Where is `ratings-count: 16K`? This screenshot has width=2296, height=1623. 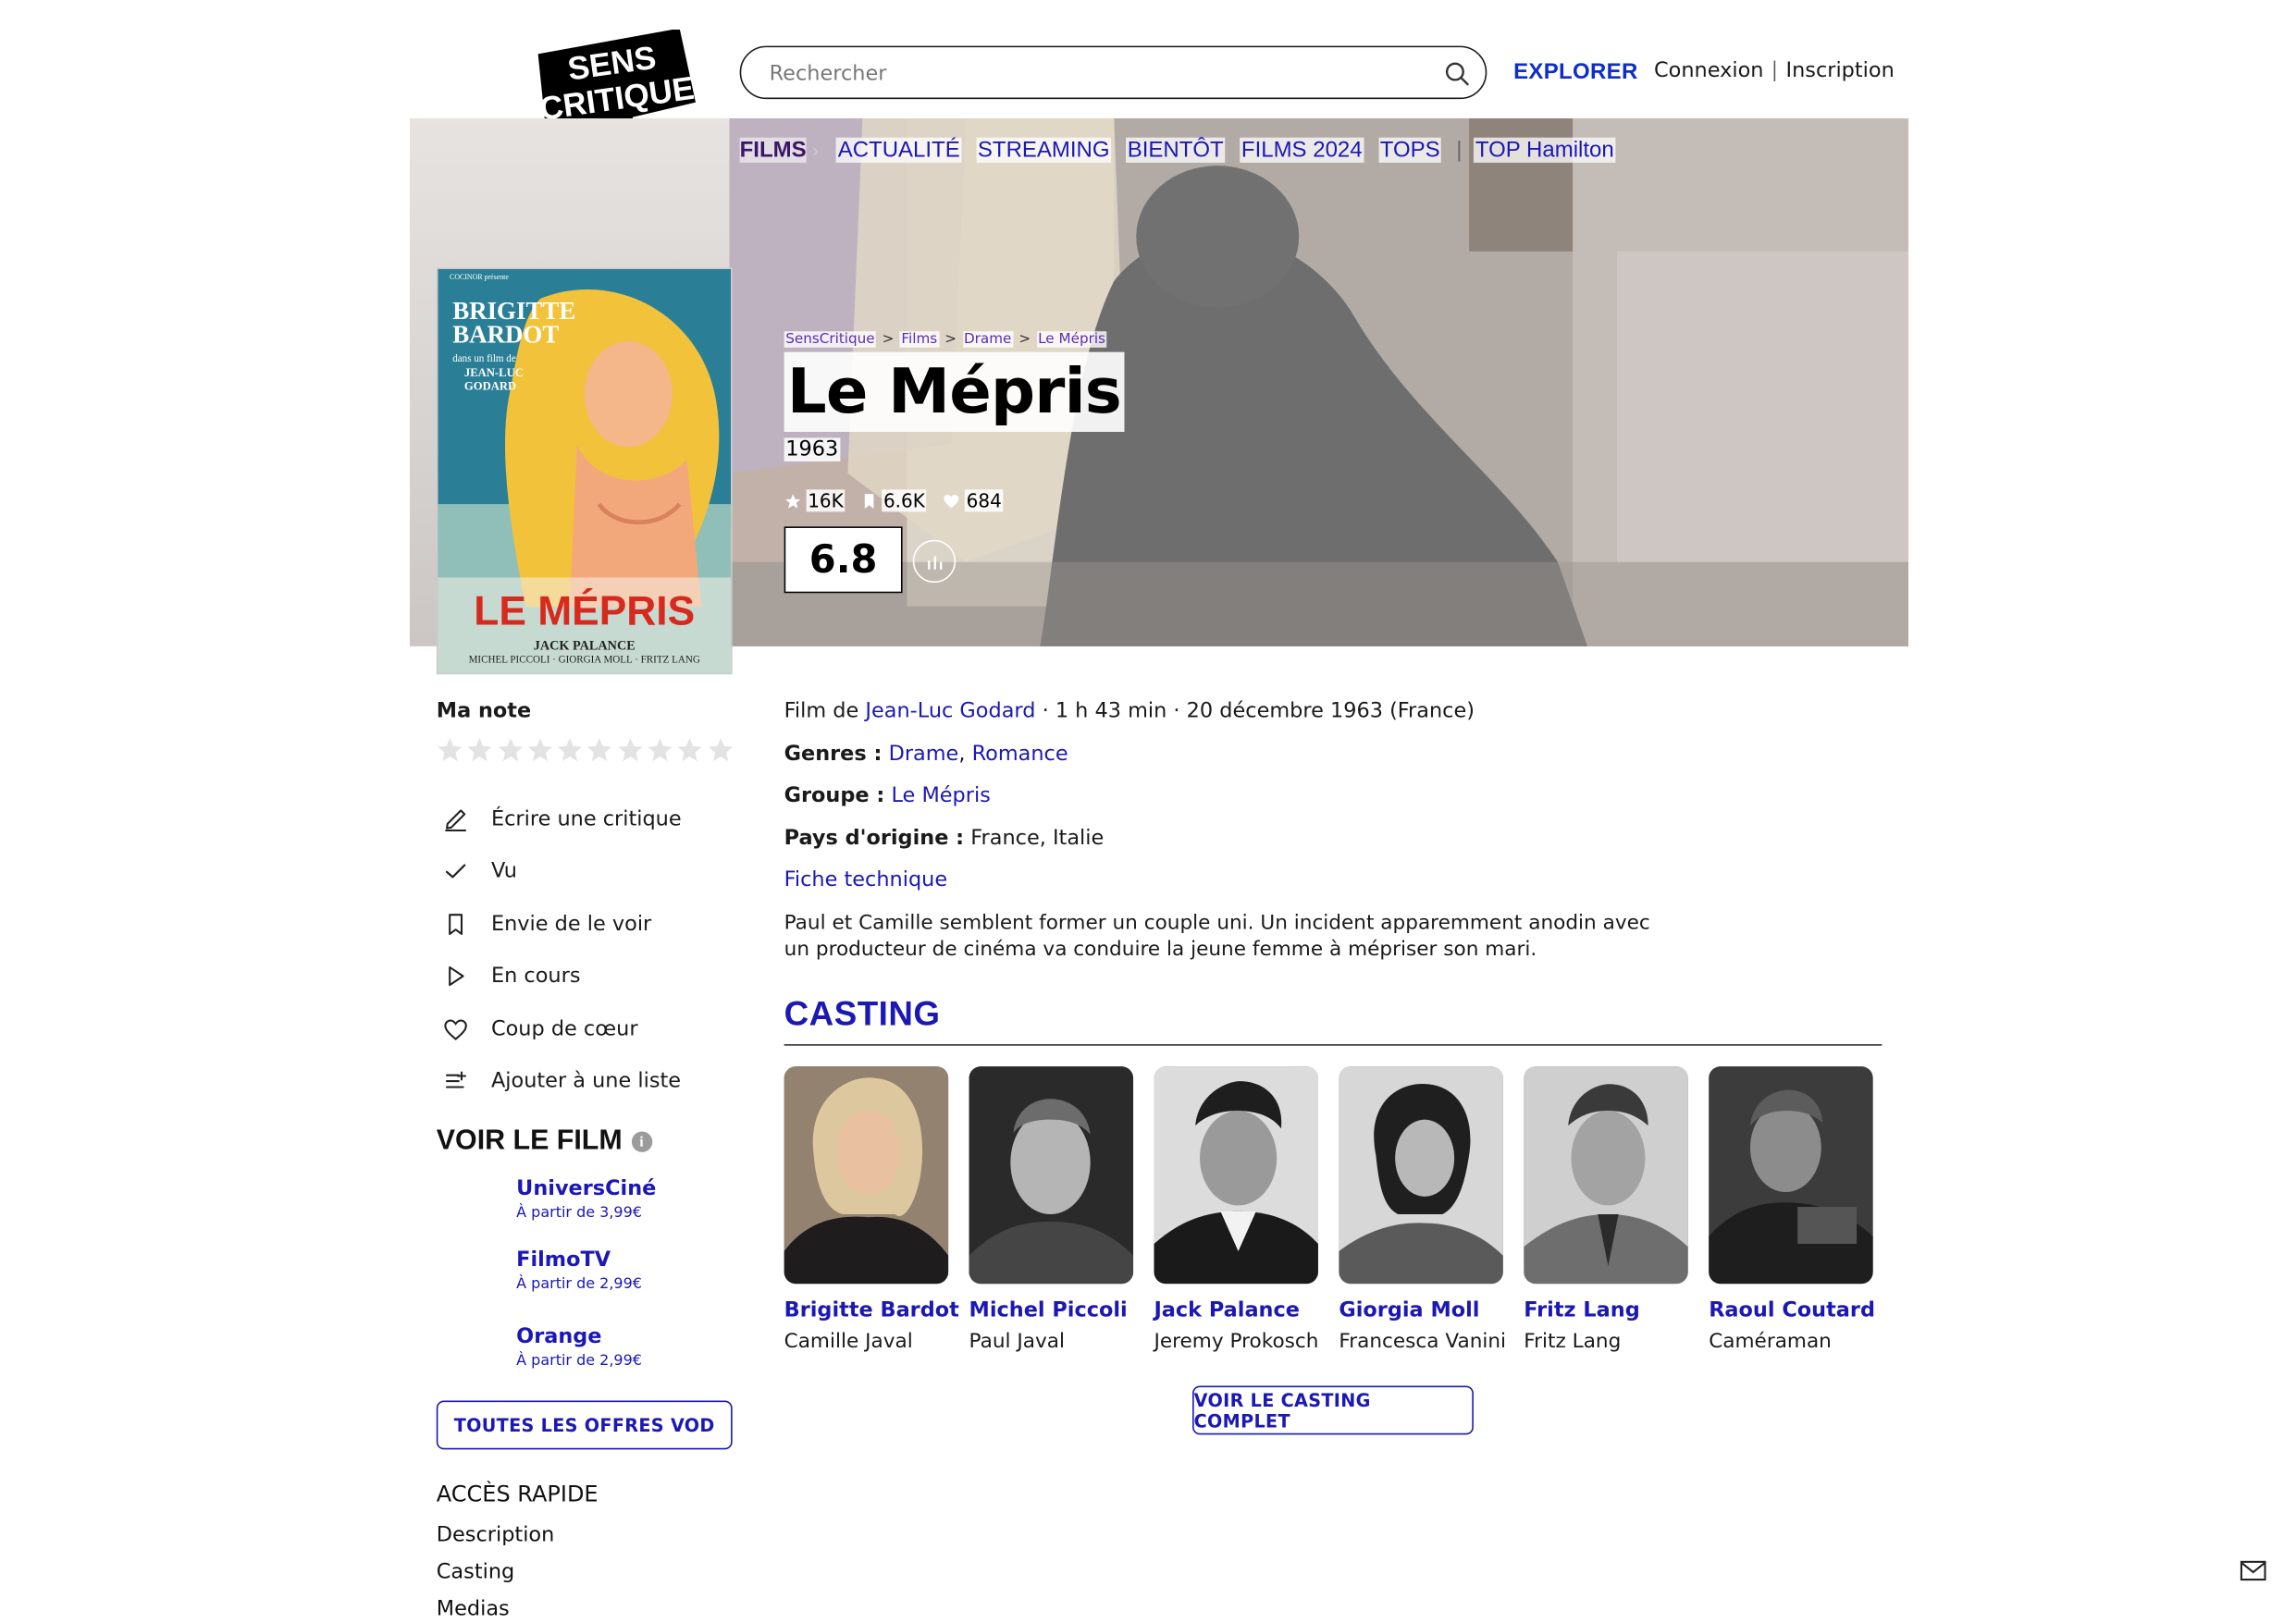 ratings-count: 16K is located at coordinates (826, 501).